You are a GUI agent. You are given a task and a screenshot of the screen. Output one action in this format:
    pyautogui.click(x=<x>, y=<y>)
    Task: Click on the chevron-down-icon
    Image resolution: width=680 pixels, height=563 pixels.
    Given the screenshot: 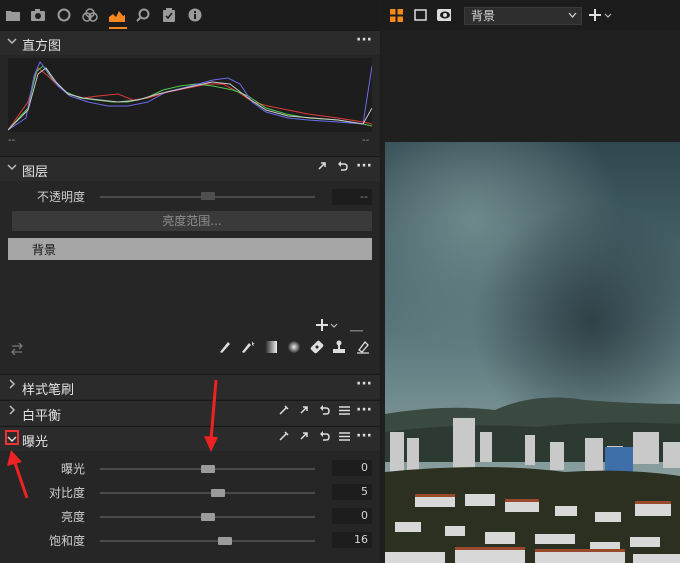 What is the action you would take?
    pyautogui.click(x=572, y=16)
    